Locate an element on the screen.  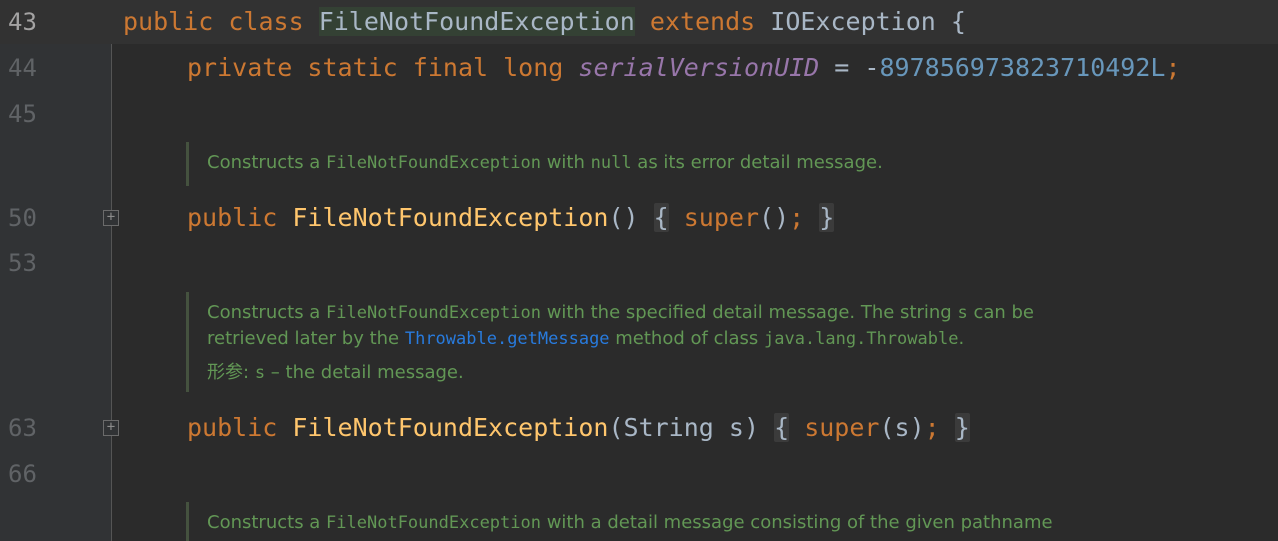
keyword: long is located at coordinates (533, 67).